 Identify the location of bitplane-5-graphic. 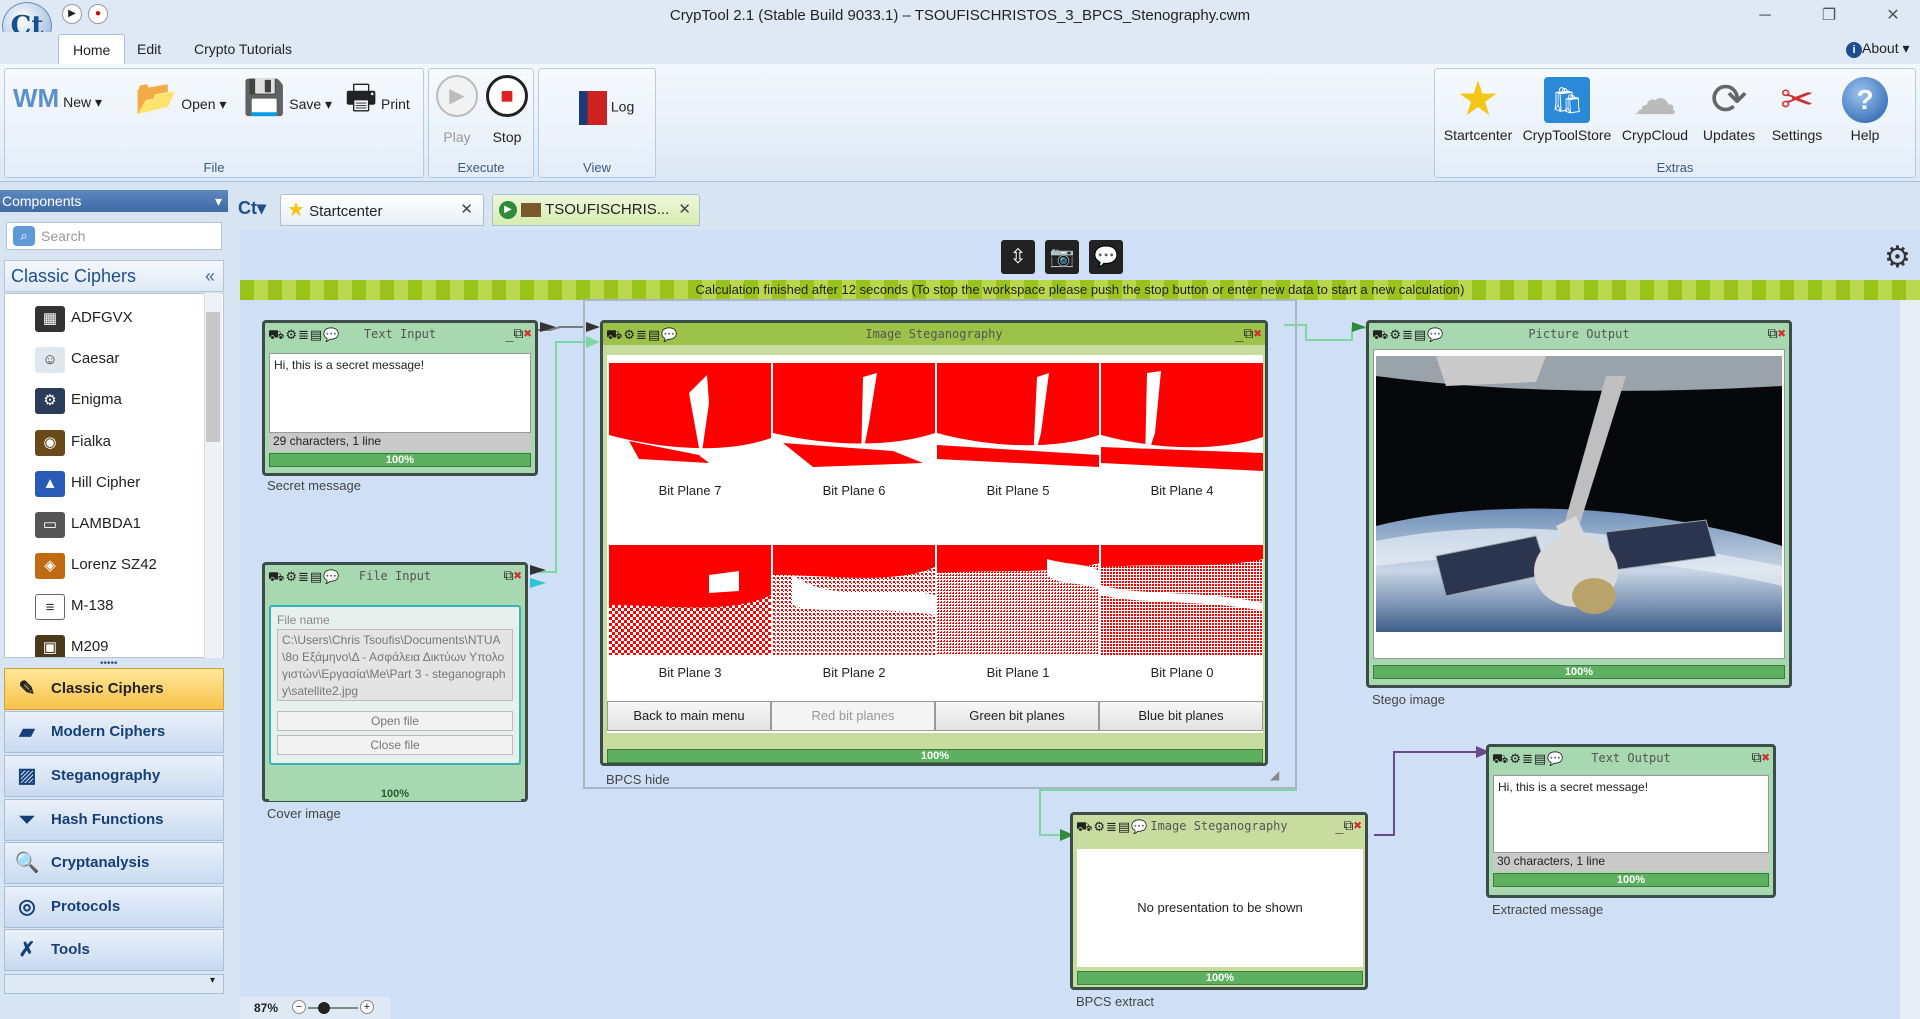
(1018, 418).